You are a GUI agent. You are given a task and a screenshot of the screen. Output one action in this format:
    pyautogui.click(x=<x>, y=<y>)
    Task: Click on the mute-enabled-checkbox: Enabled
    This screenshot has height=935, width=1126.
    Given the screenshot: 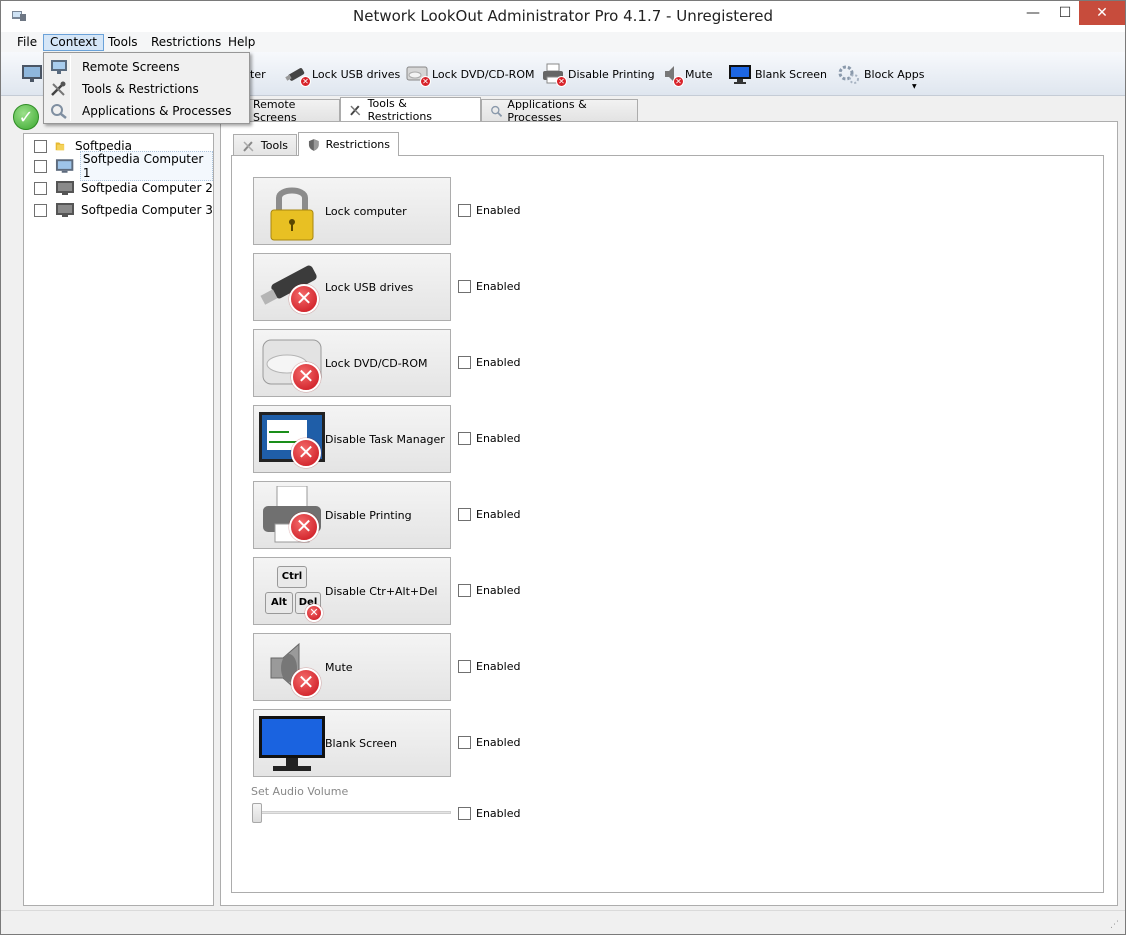 What is the action you would take?
    pyautogui.click(x=489, y=666)
    